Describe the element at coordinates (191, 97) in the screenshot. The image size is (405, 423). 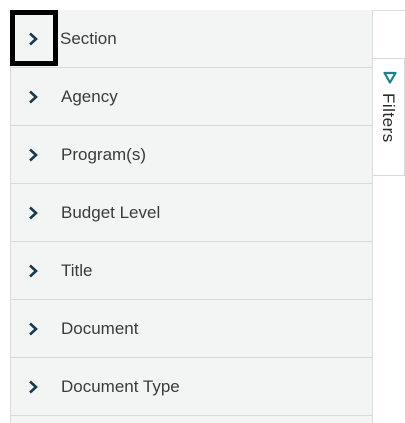
I see `filter-row-agency: Agency` at that location.